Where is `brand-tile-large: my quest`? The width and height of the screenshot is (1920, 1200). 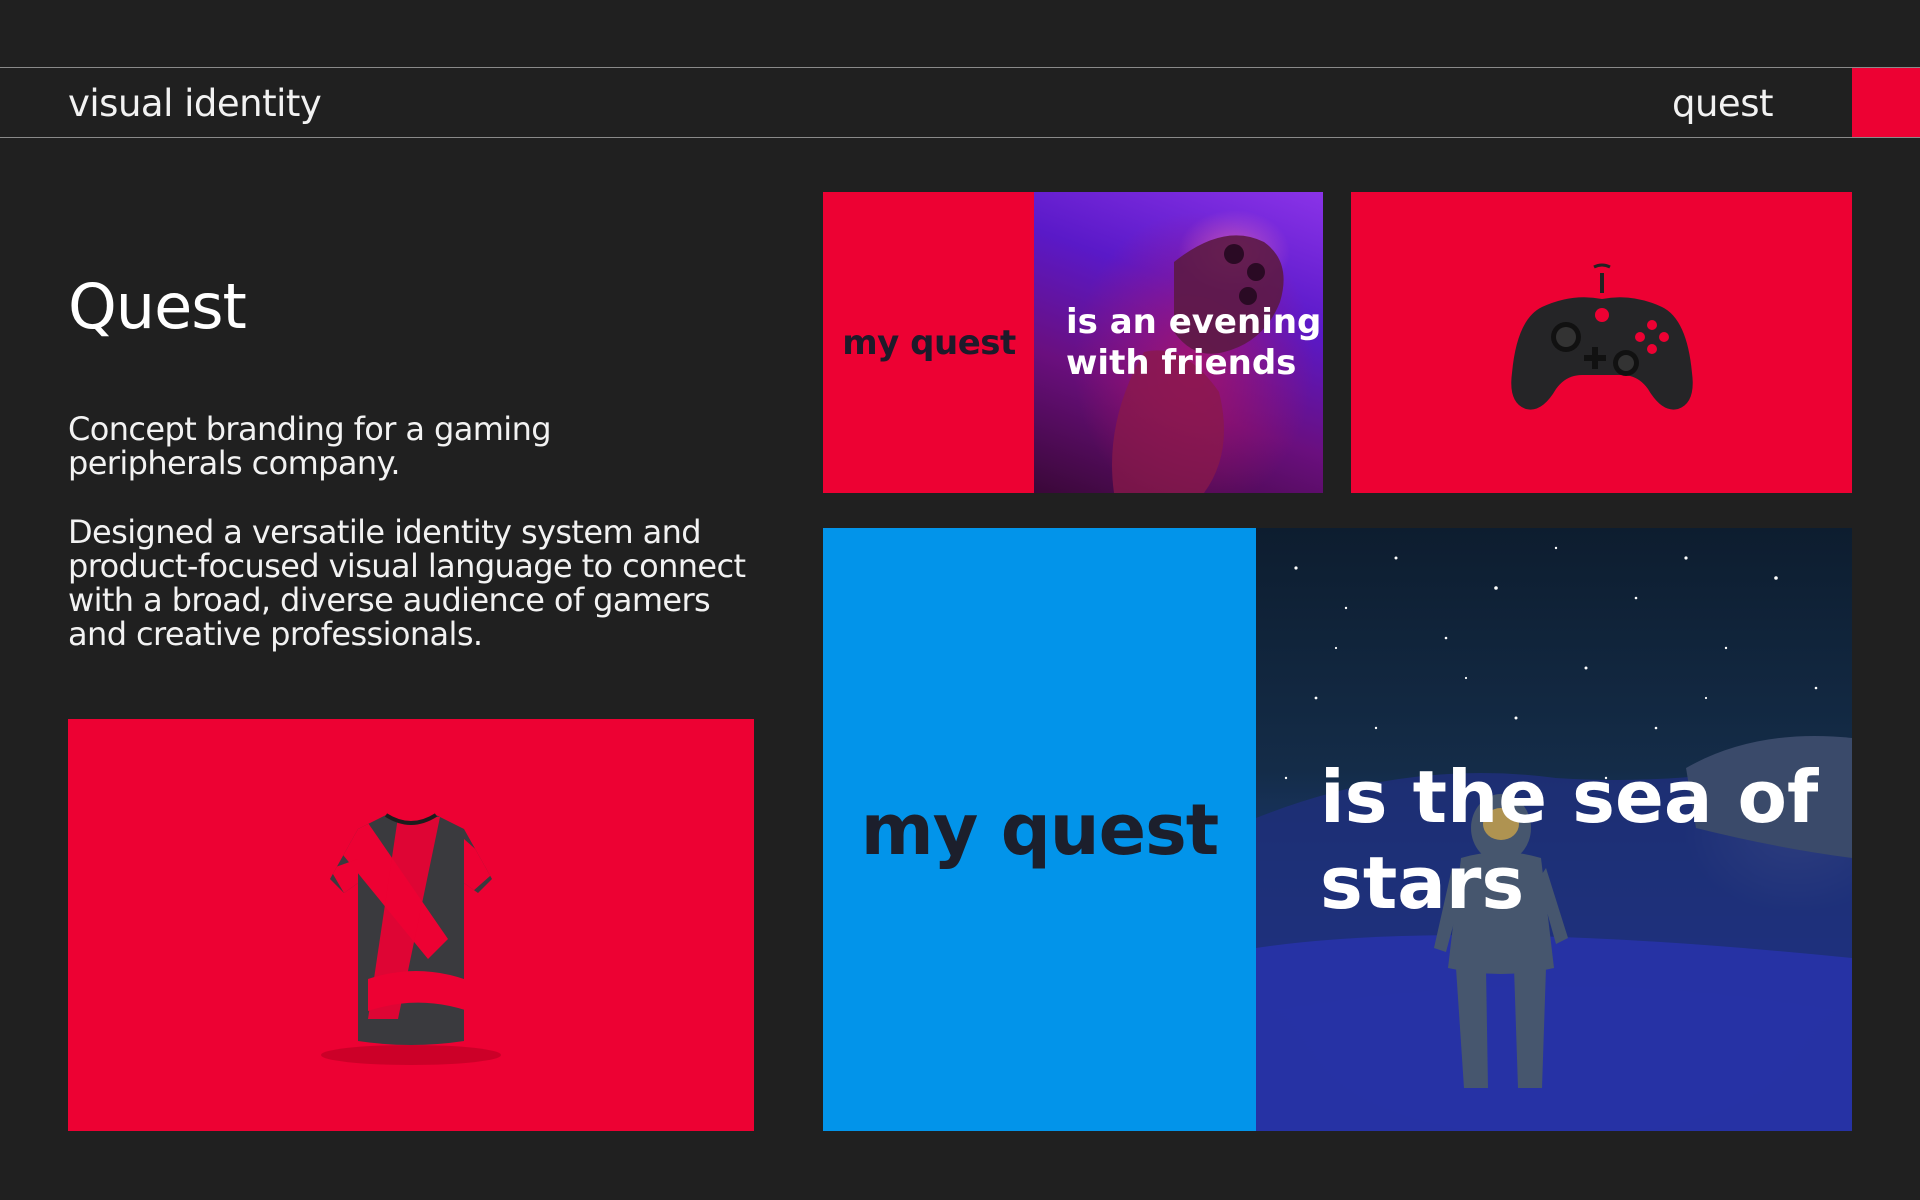
brand-tile-large: my quest is located at coordinates (1039, 829).